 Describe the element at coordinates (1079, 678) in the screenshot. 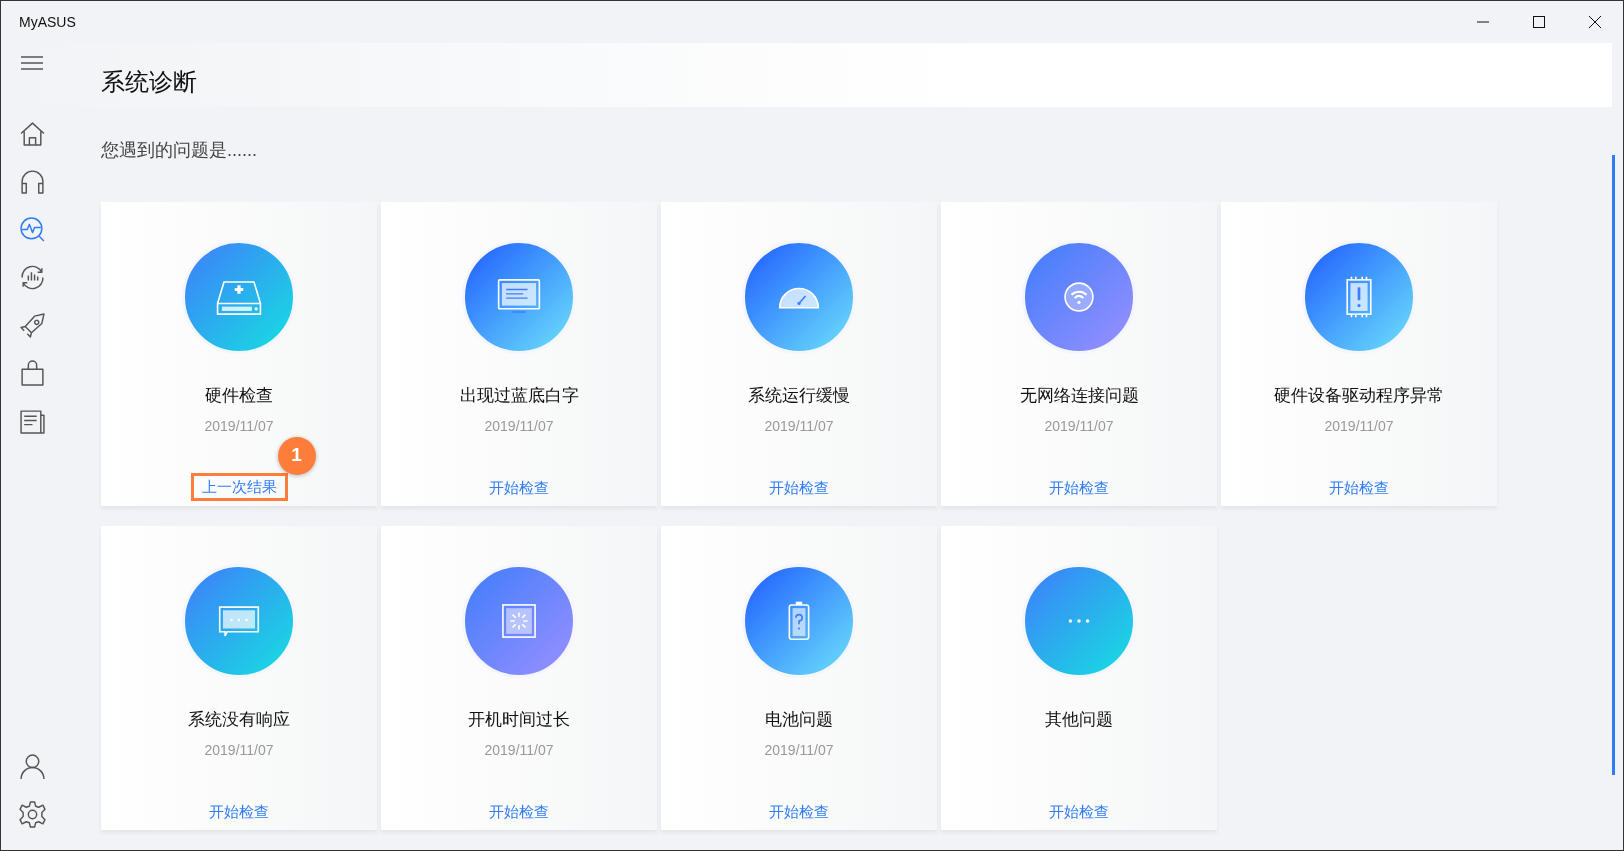

I see `problem-card: 其他问题 开始检查` at that location.